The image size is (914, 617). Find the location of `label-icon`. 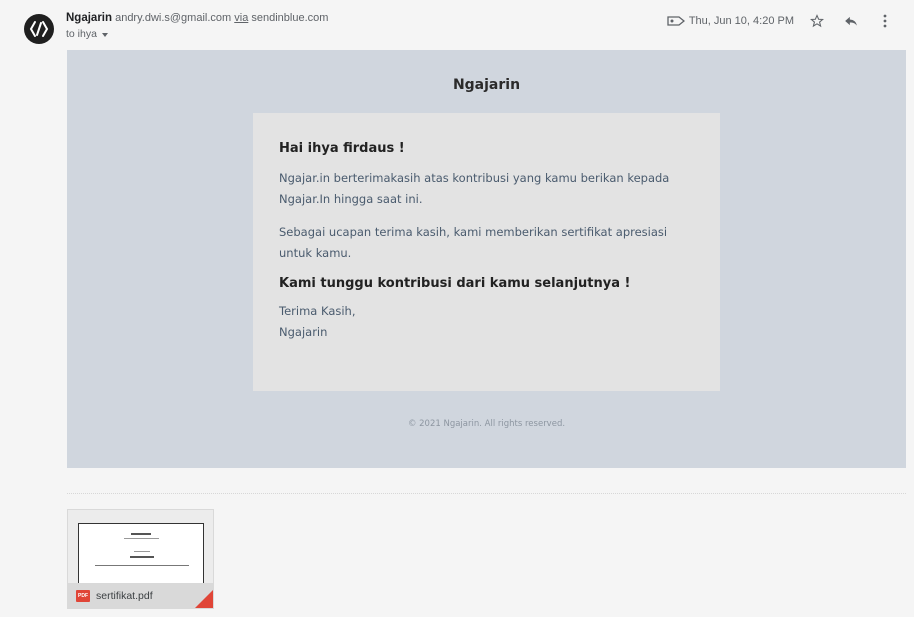

label-icon is located at coordinates (676, 21).